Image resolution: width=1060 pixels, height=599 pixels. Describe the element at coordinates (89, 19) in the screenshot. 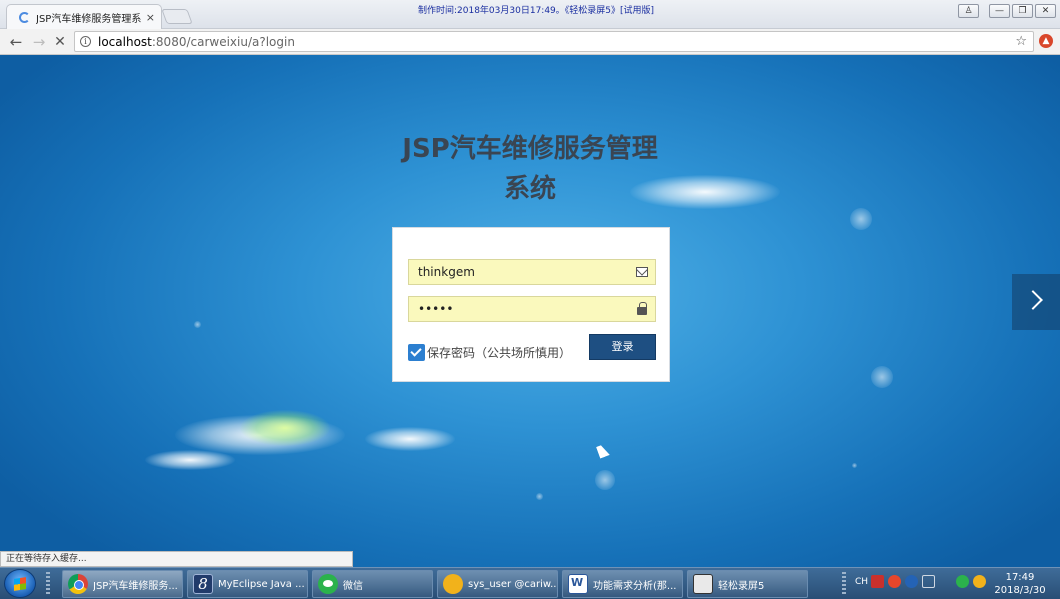

I see `tab-title: JSP汽车维修服务管理系` at that location.